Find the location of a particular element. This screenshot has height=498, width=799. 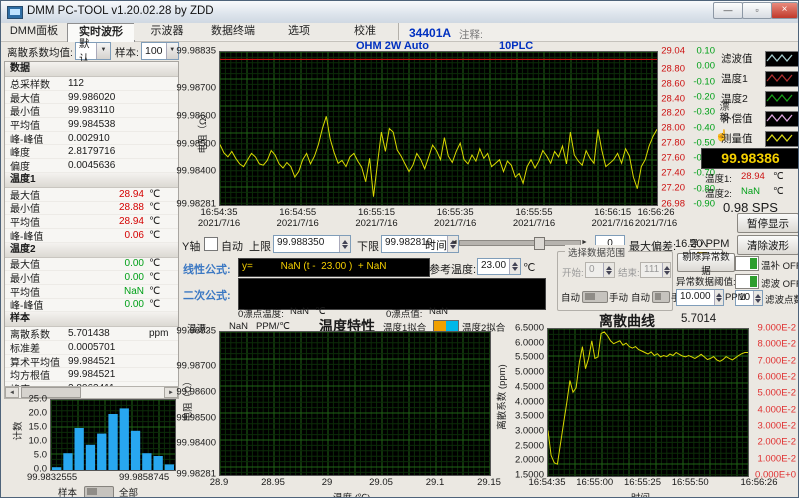

remove-outliers-button: 剔除异常数据 is located at coordinates (706, 264).